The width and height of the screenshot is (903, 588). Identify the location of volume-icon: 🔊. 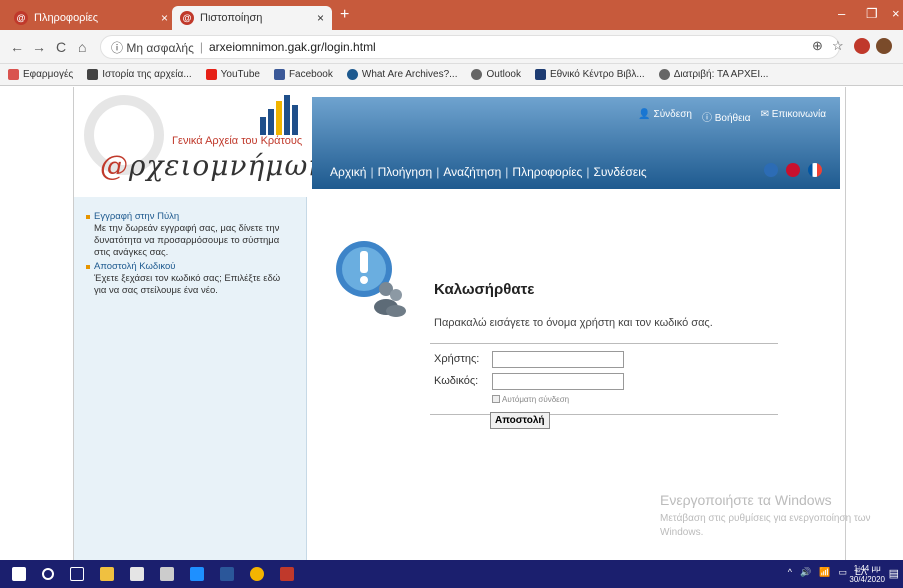
(805, 572).